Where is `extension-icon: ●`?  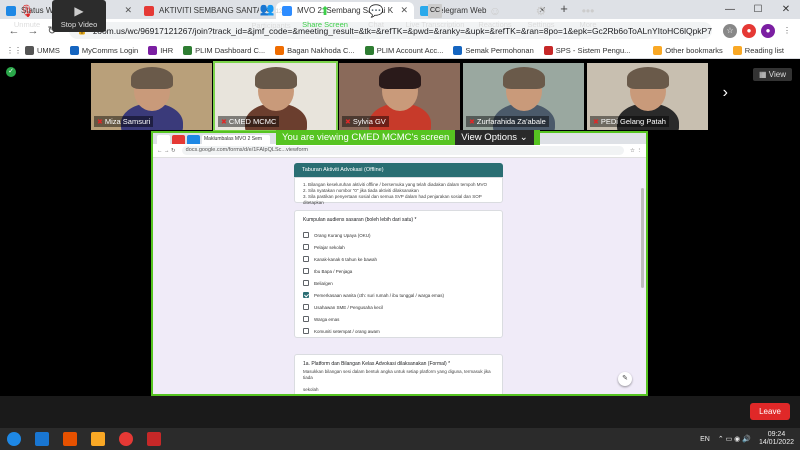
extension-icon: ● is located at coordinates (749, 30).